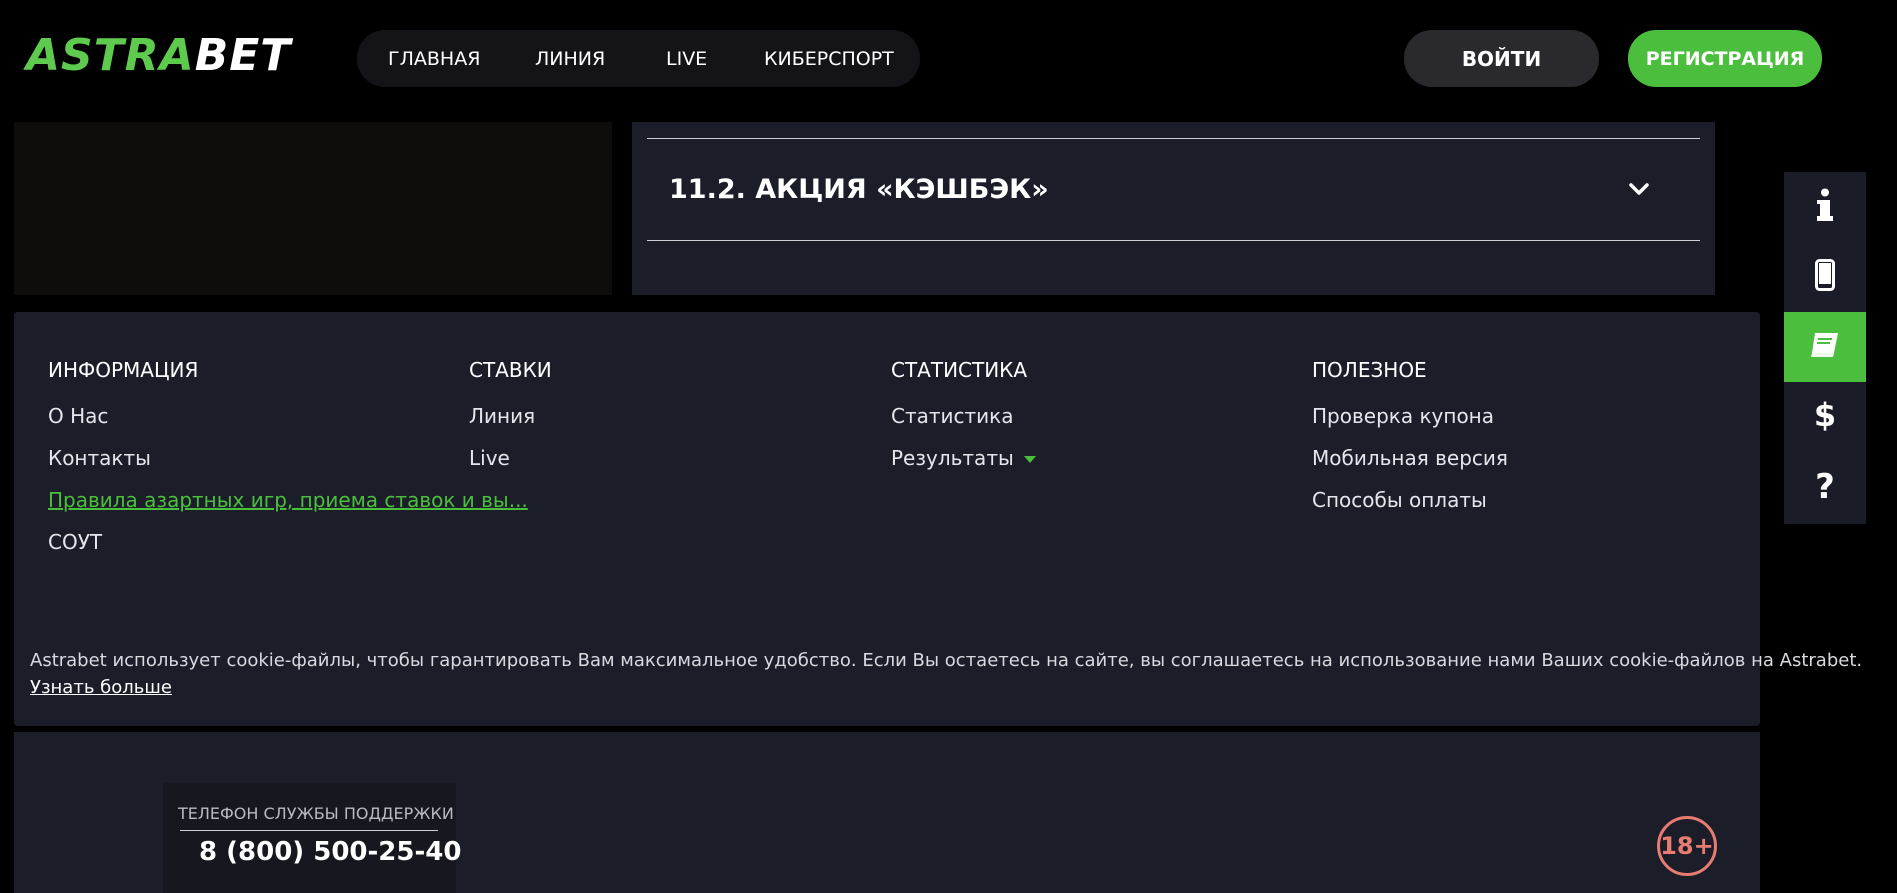 The width and height of the screenshot is (1897, 893). Describe the element at coordinates (123, 370) in the screenshot. I see `footer-heading-info: ИНФОРМАЦИЯ` at that location.